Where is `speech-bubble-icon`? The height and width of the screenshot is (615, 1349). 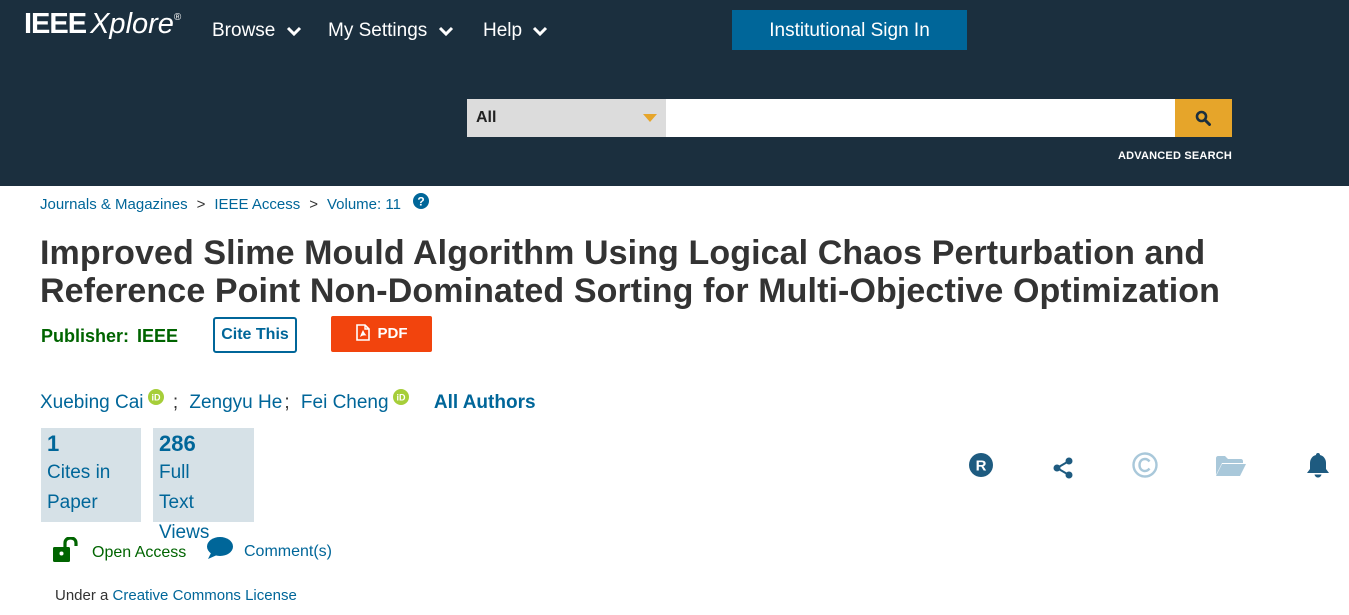 speech-bubble-icon is located at coordinates (220, 548).